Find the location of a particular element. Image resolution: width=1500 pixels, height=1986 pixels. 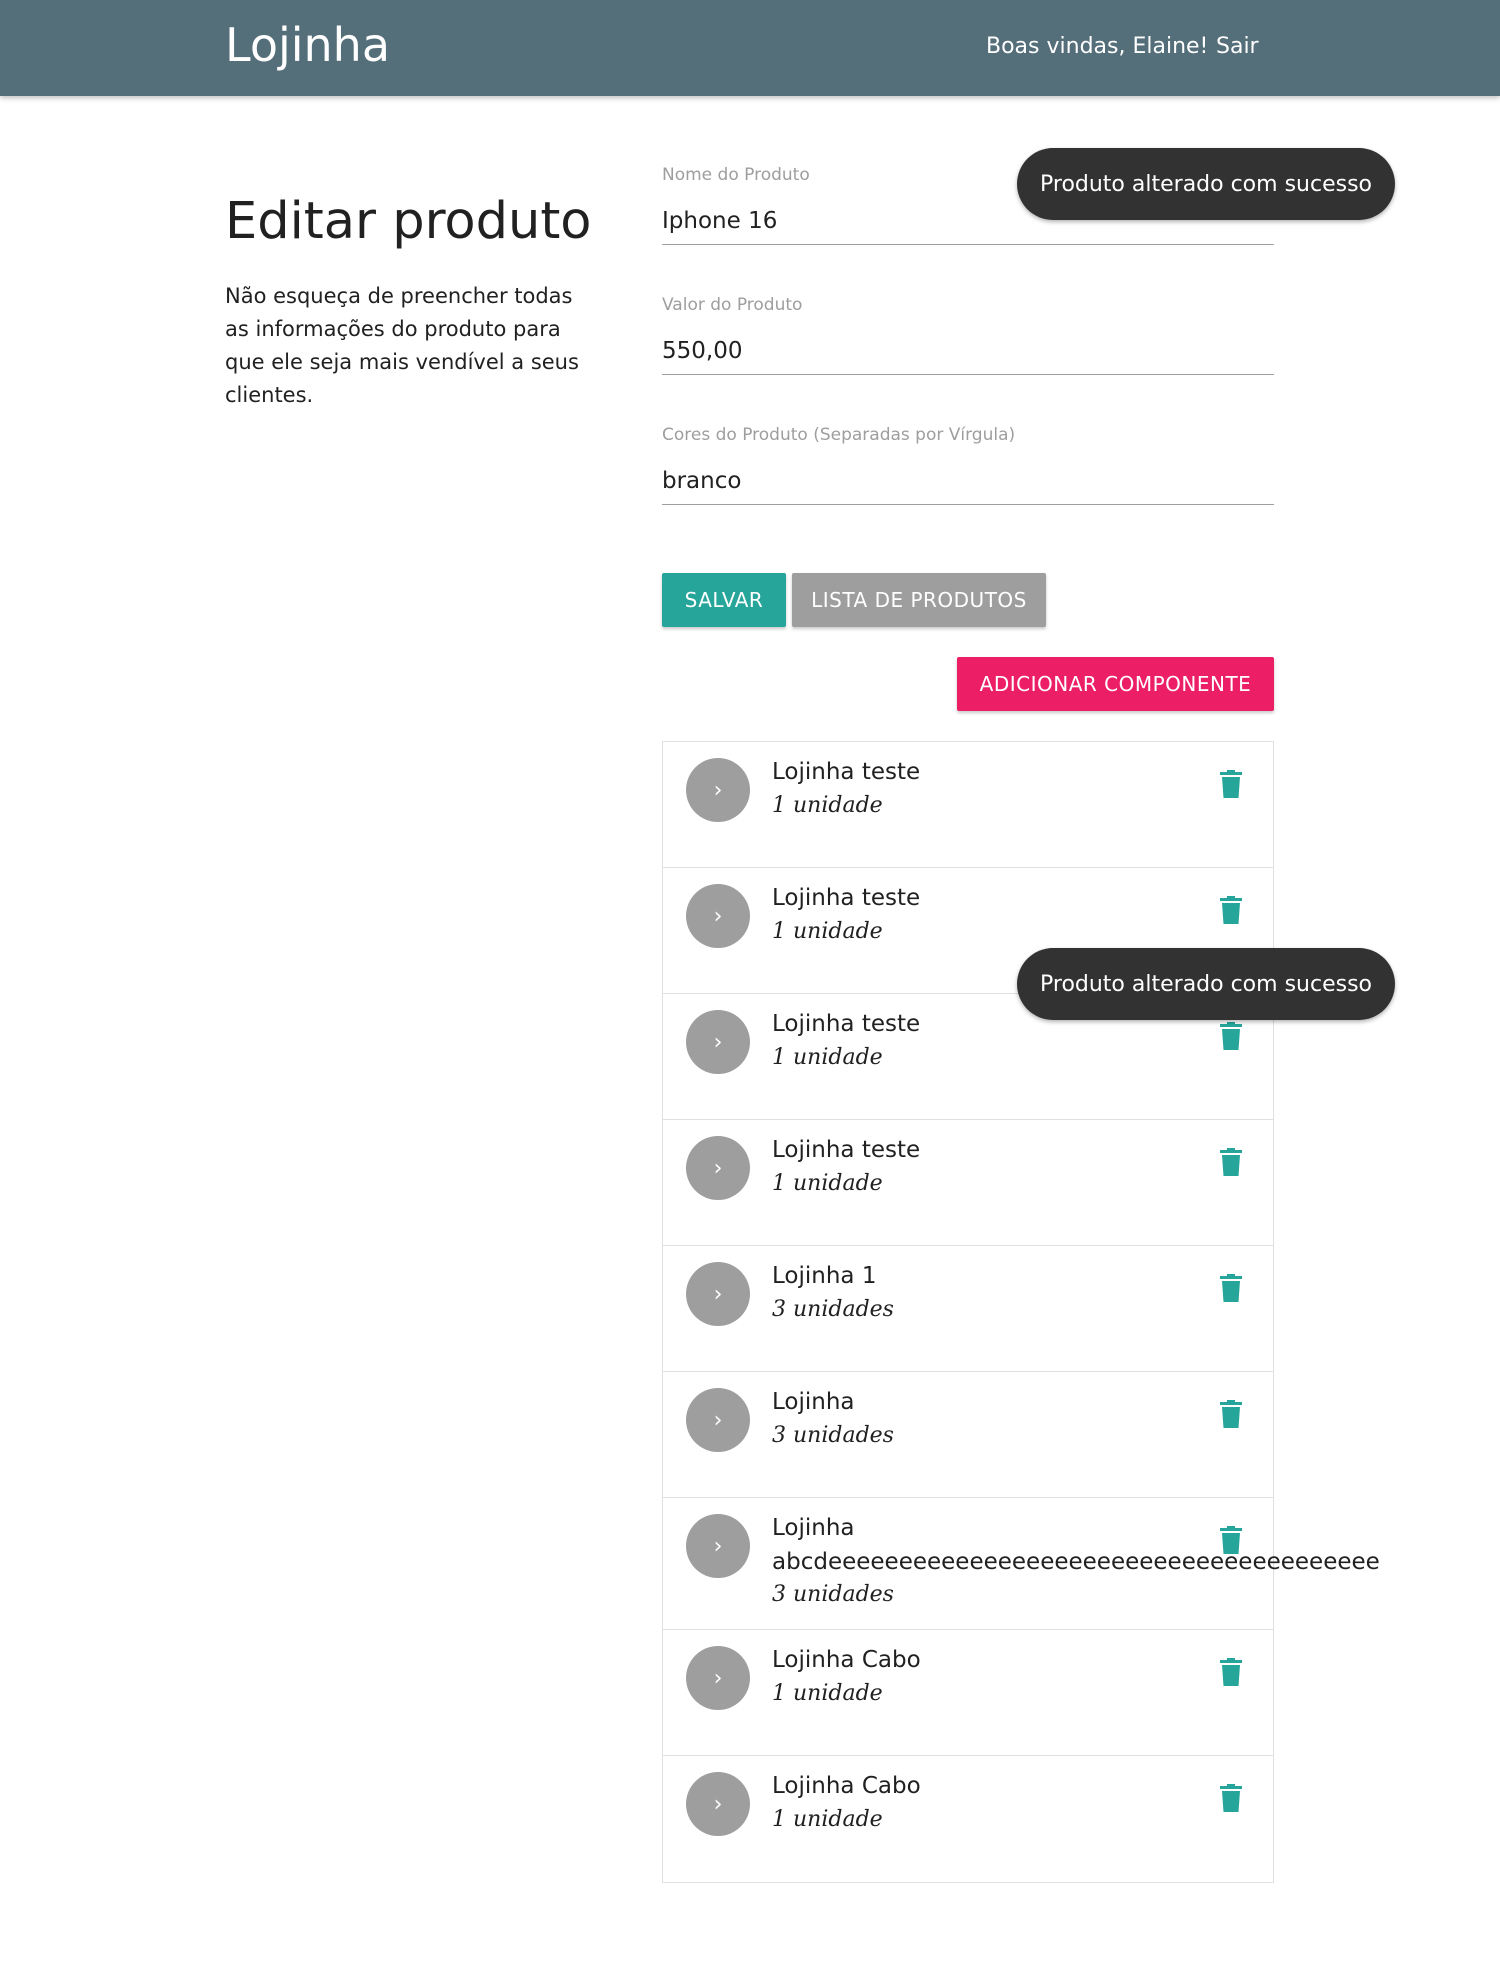

product-colors-label: Cores do Produto (Separadas por Vírgula) is located at coordinates (839, 435).